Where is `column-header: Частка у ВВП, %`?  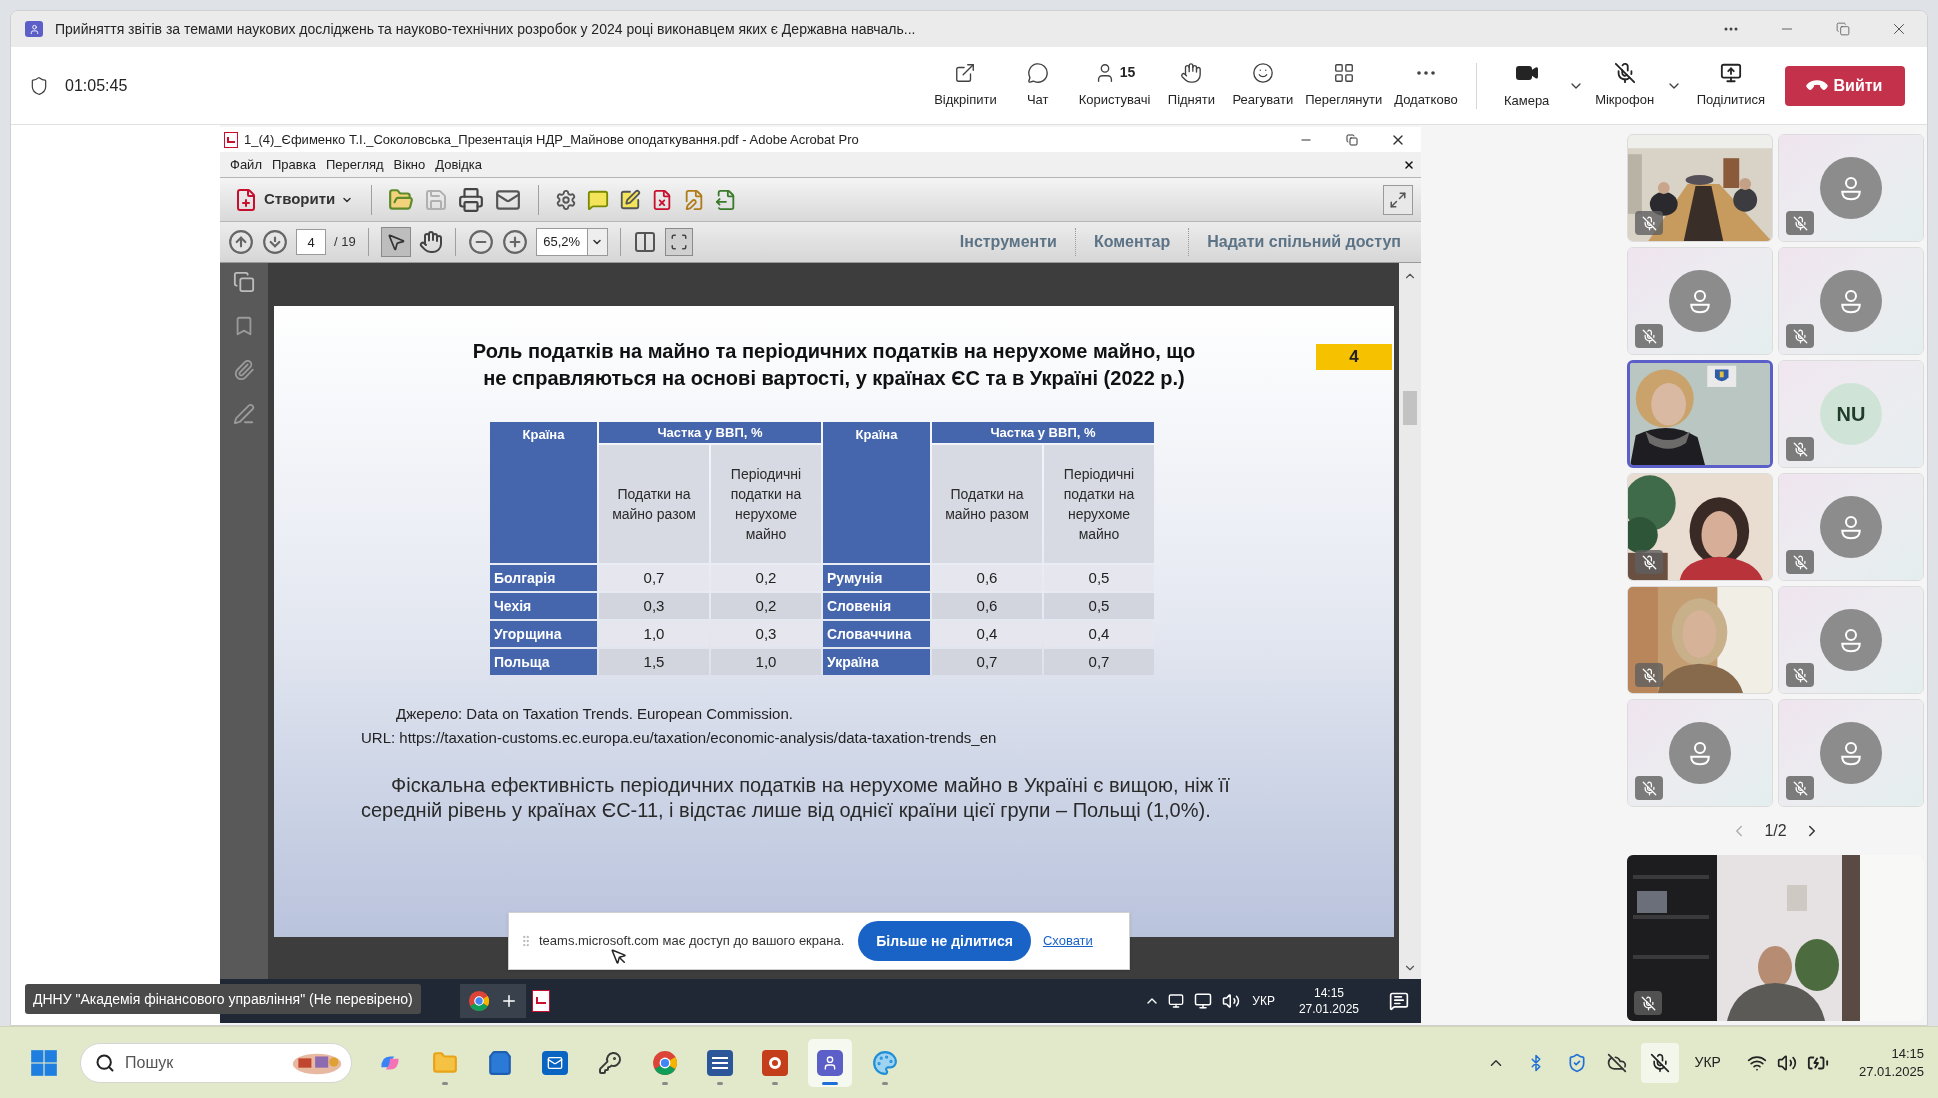
column-header: Частка у ВВП, % is located at coordinates (1043, 432).